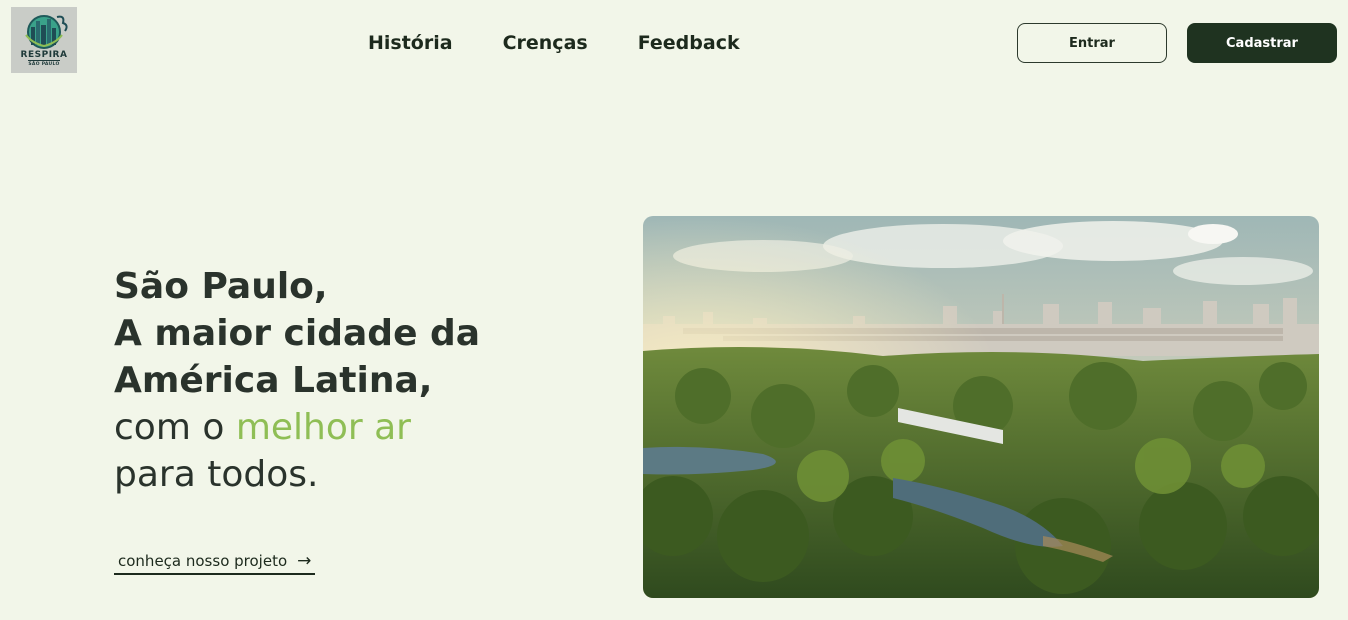  What do you see at coordinates (304, 560) in the screenshot?
I see `arrow-right-icon: →` at bounding box center [304, 560].